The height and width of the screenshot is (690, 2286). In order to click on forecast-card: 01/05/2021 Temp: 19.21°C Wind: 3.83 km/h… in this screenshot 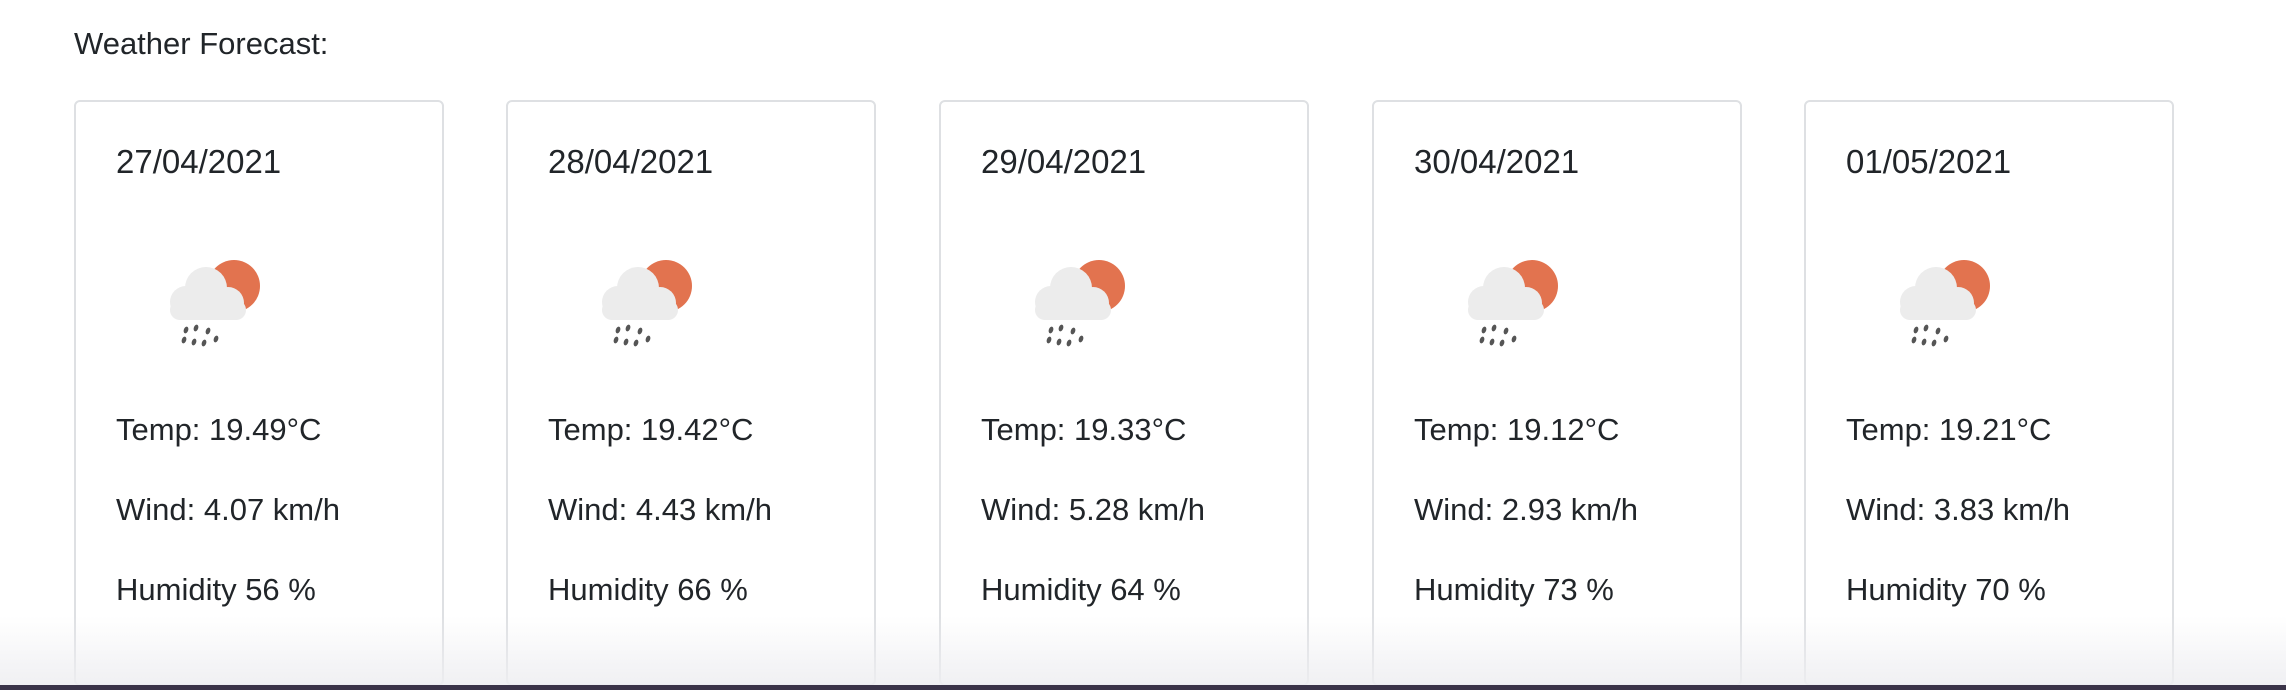, I will do `click(1989, 393)`.